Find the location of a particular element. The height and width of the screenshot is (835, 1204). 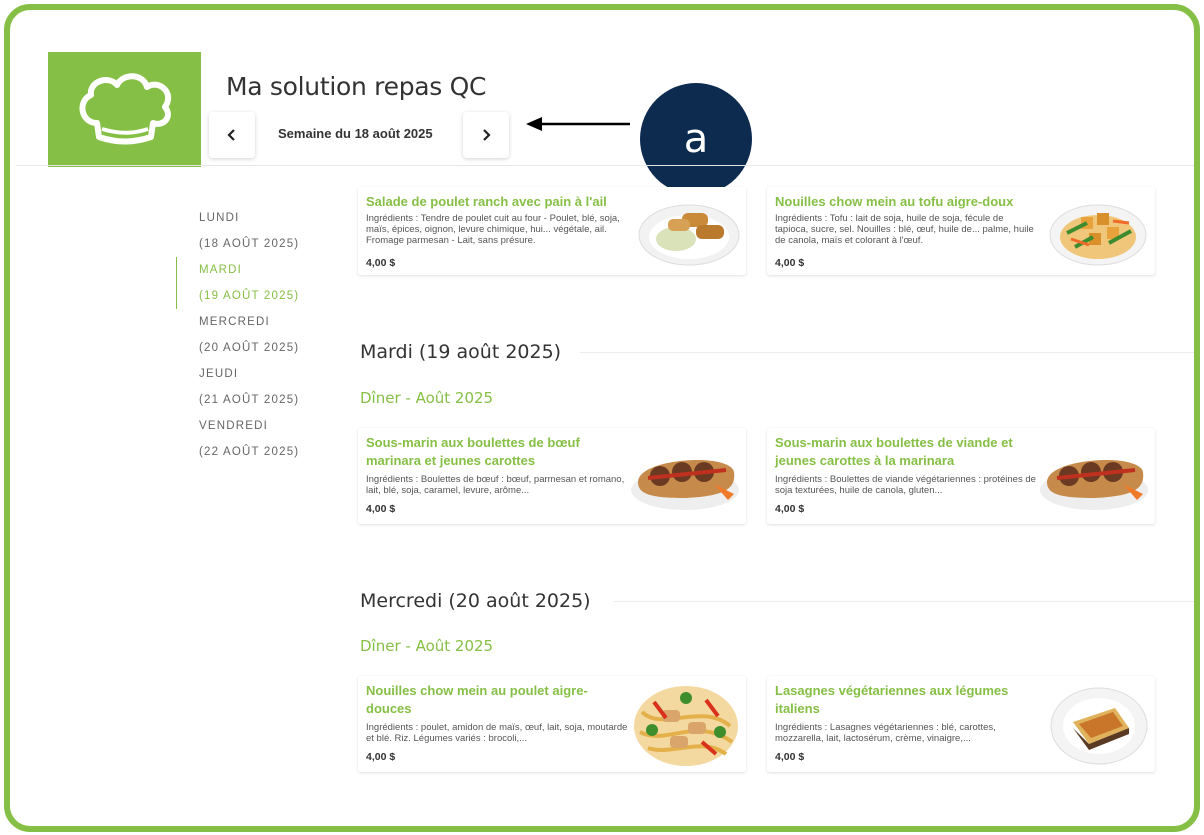

sidebar-item-mercredi: MERCREDI (20 AOÛT 2025) is located at coordinates (251, 335).